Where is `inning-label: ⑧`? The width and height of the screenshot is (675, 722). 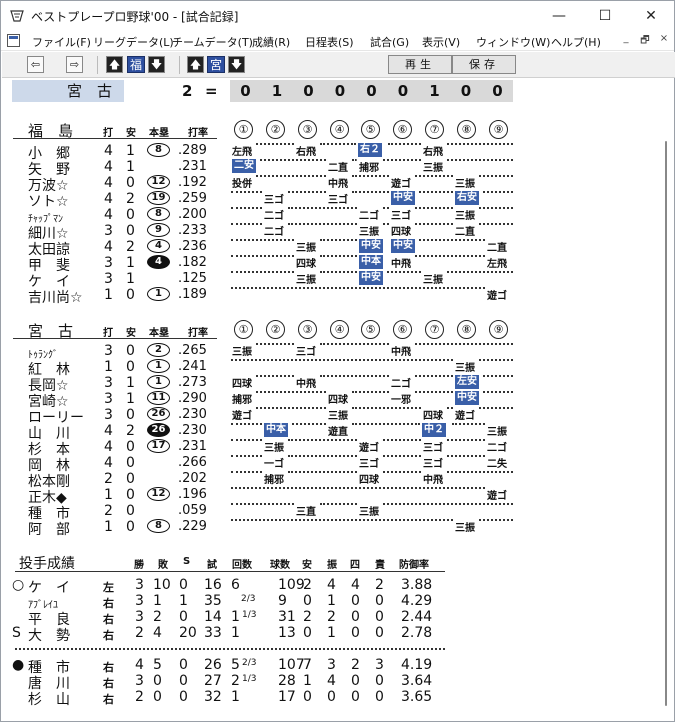 inning-label: ⑧ is located at coordinates (466, 329).